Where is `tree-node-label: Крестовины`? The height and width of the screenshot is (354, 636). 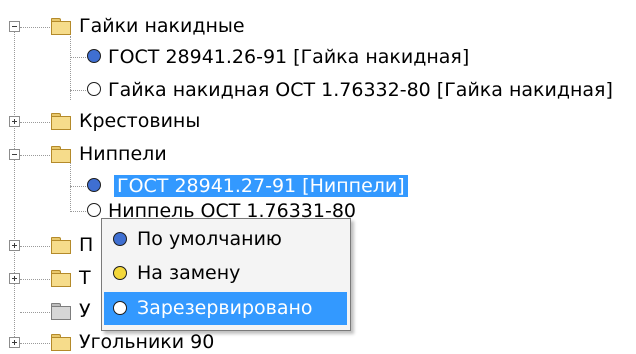
tree-node-label: Крестовины is located at coordinates (139, 121).